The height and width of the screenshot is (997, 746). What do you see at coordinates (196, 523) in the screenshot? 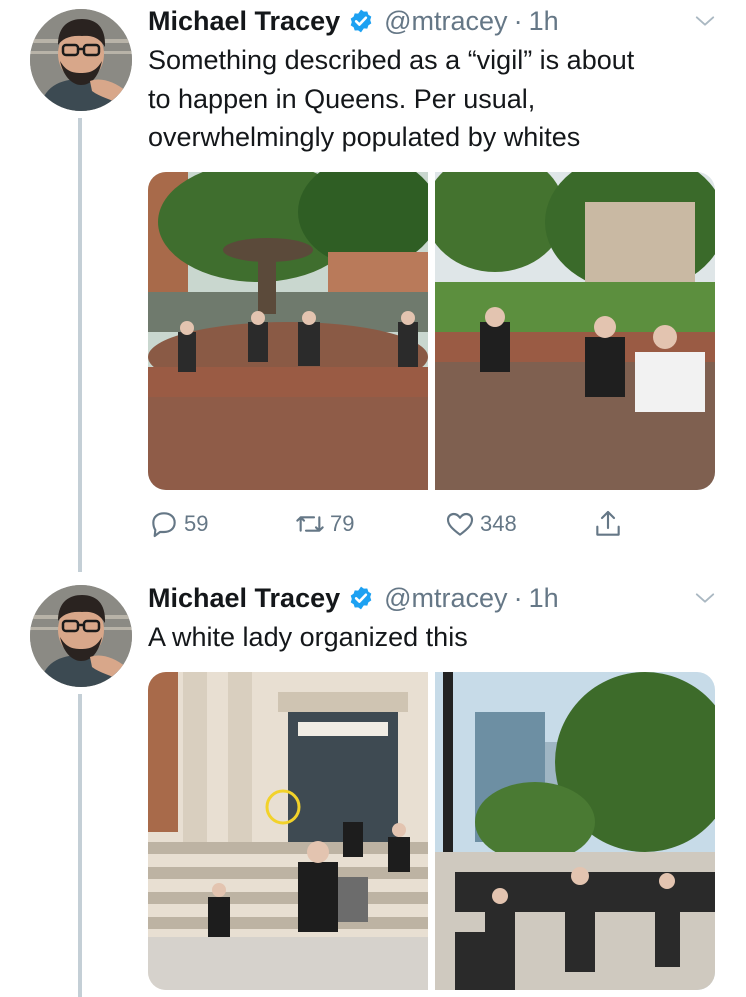
I see `reply-count: 59` at bounding box center [196, 523].